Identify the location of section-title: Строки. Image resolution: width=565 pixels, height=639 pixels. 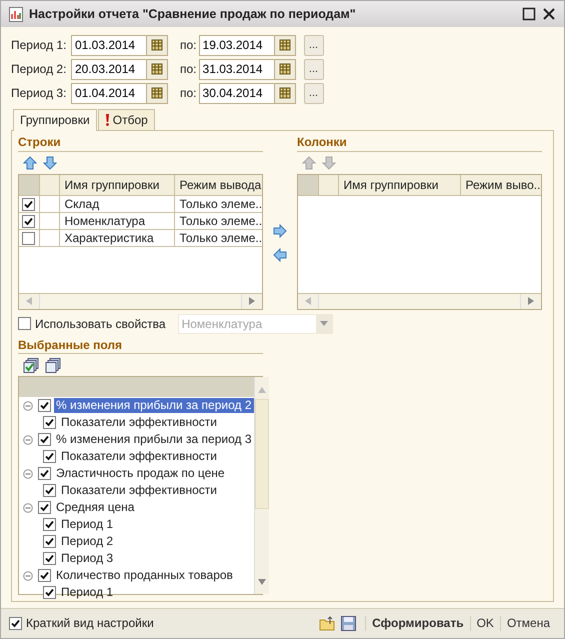
(140, 143).